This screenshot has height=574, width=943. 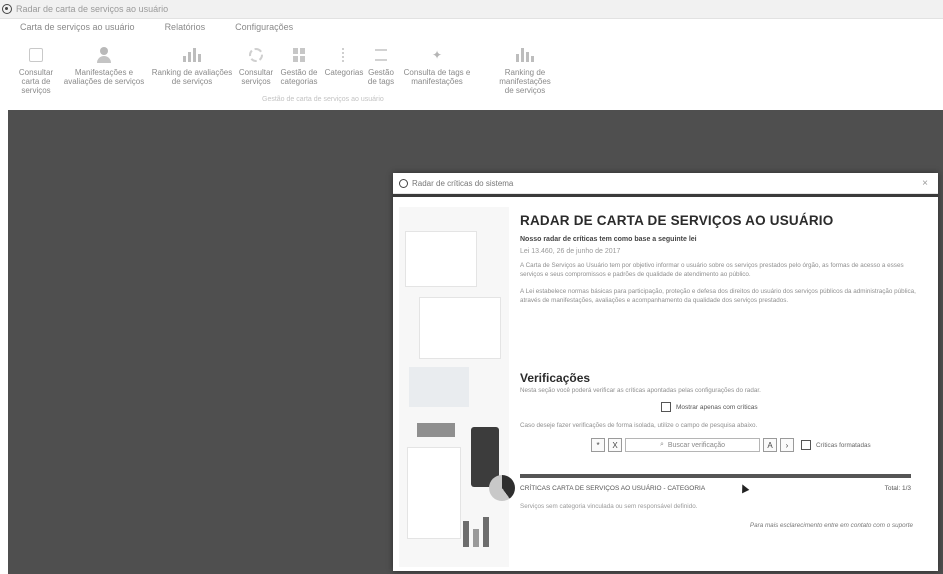 I want to click on tab-configuracoes: Configurações, so click(x=259, y=28).